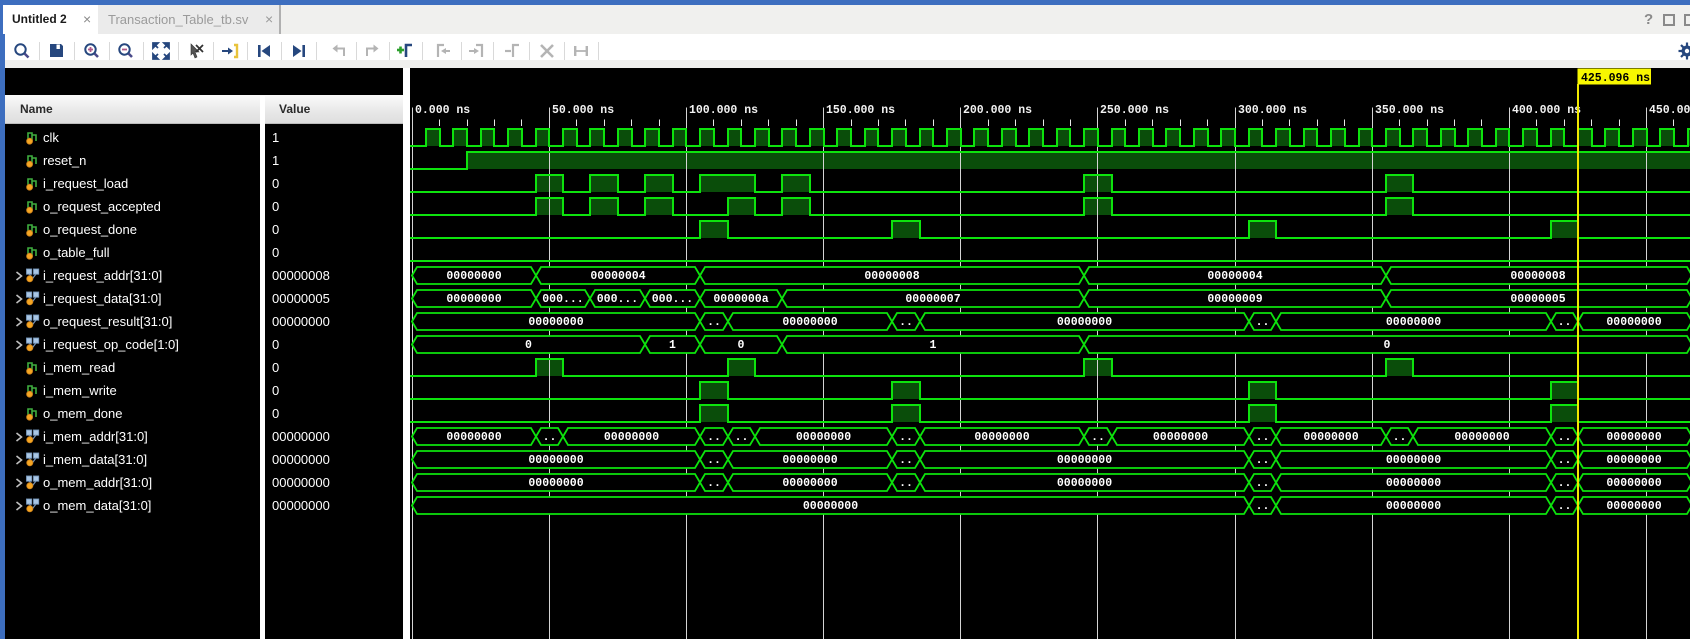 The width and height of the screenshot is (1690, 639). I want to click on svg-text: 350.000 ns, so click(1409, 110).